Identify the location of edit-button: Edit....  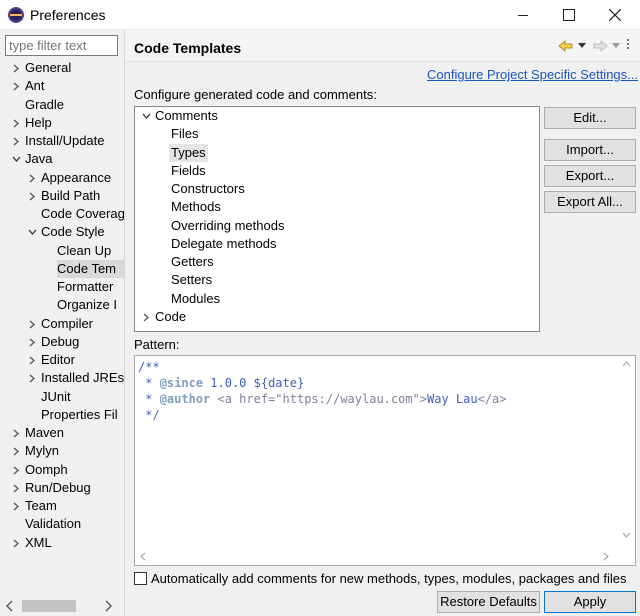
(590, 118).